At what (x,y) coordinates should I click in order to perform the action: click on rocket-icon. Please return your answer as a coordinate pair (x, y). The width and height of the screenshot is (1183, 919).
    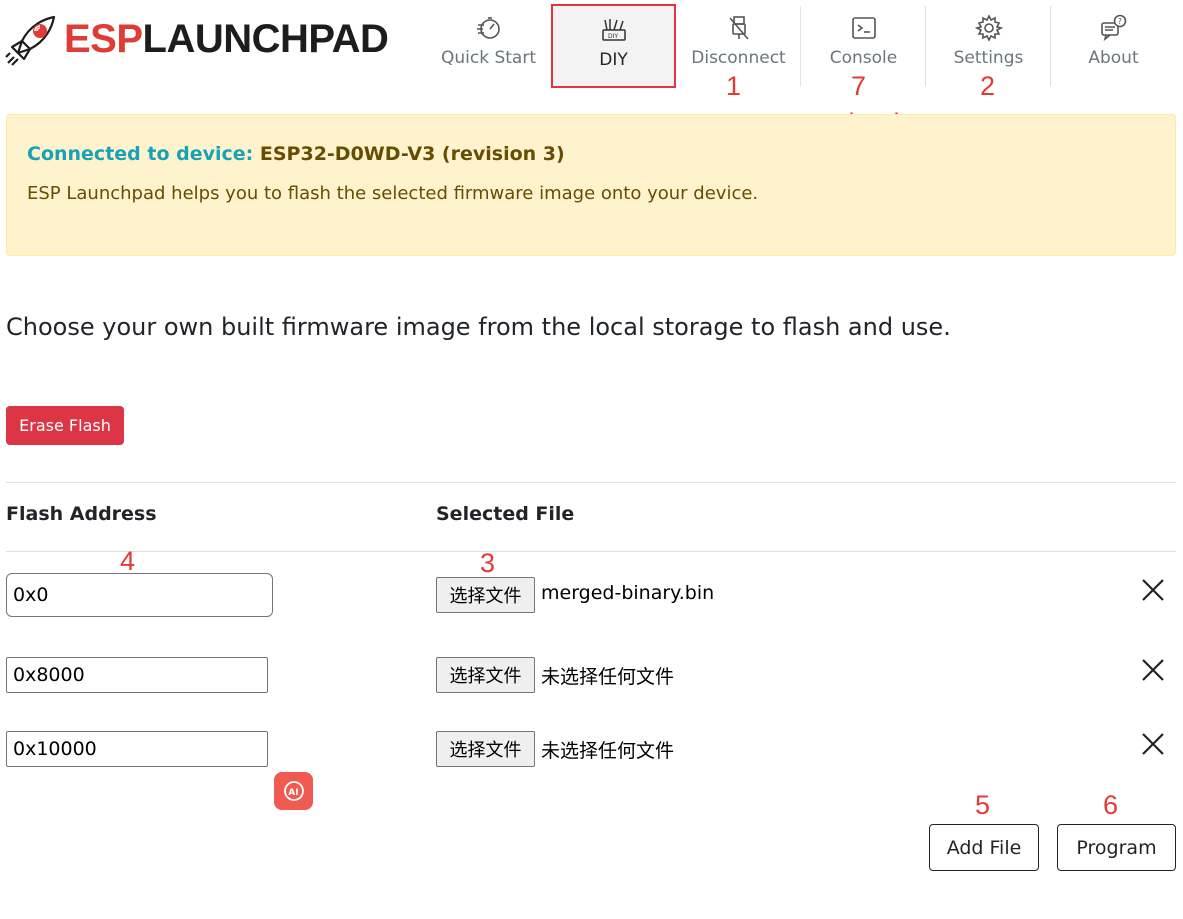
    Looking at the image, I should click on (30, 40).